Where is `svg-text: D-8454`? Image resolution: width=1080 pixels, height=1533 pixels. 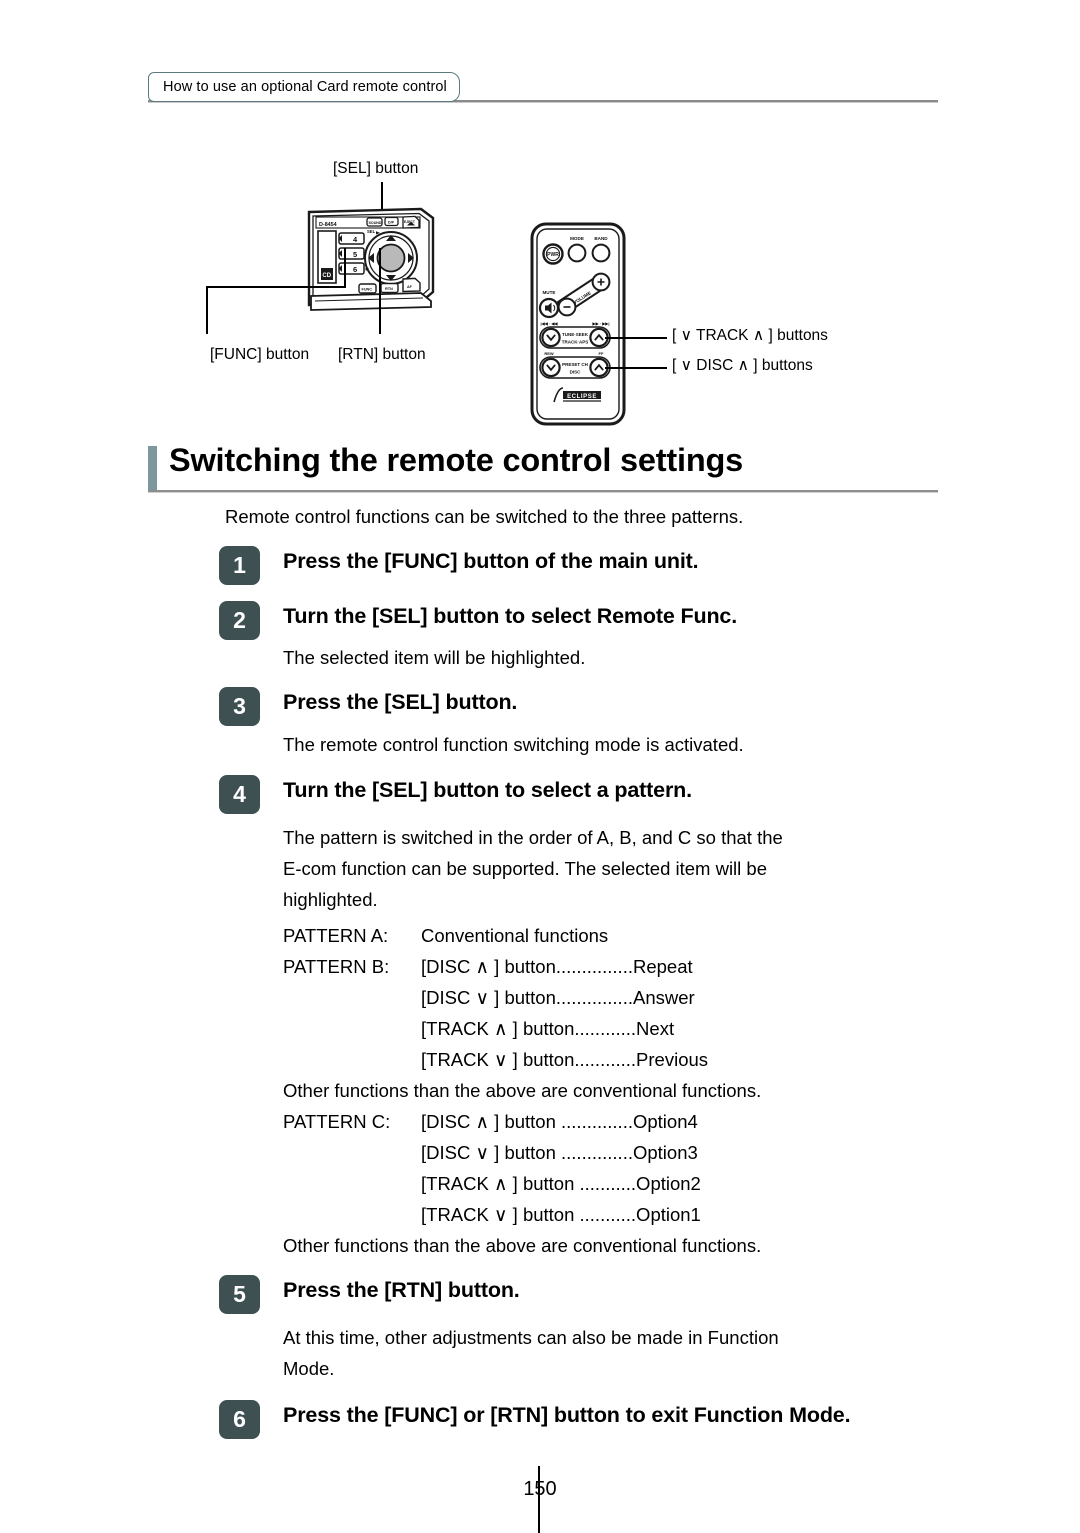 svg-text: D-8454 is located at coordinates (328, 225).